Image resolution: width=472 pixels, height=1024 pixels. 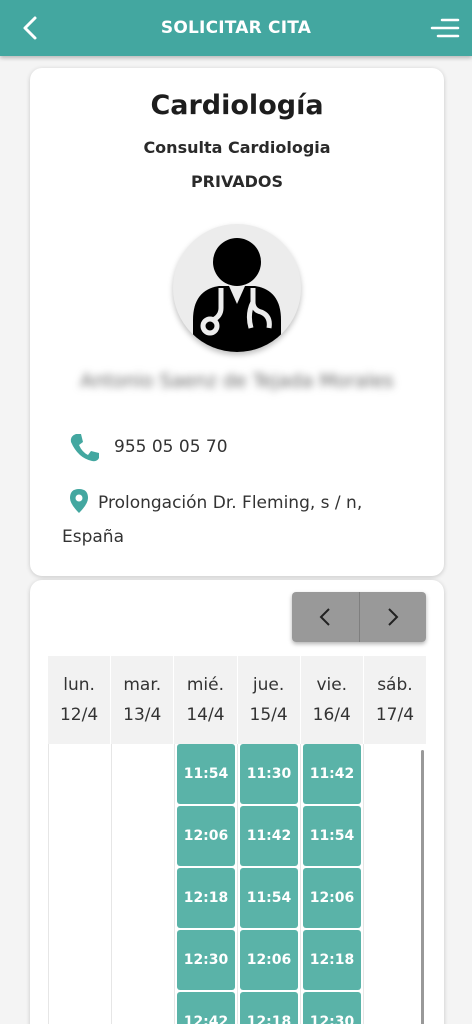 I want to click on next-week-button, so click(x=392, y=617).